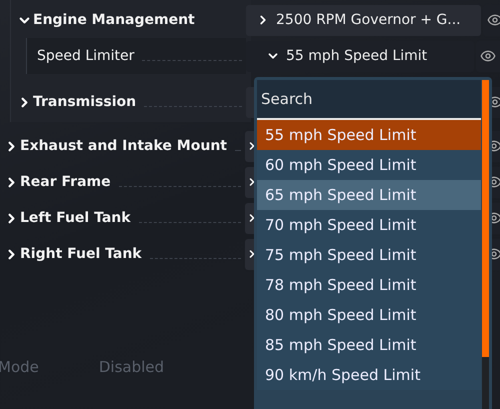 The image size is (500, 409). I want to click on dropdown-option: 65 mph Speed Limit, so click(369, 195).